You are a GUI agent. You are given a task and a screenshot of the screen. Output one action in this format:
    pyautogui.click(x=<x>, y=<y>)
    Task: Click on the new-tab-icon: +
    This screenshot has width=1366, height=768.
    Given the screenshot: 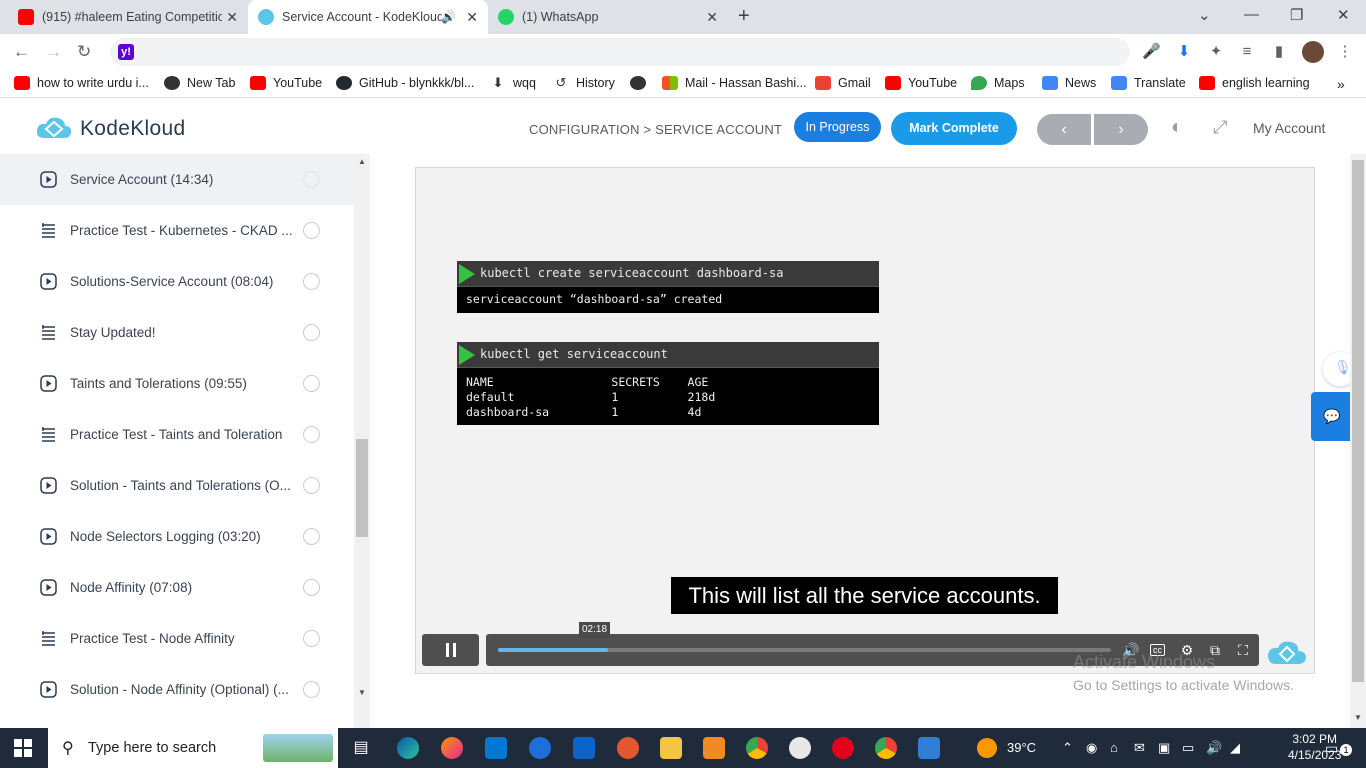 What is the action you would take?
    pyautogui.click(x=744, y=16)
    